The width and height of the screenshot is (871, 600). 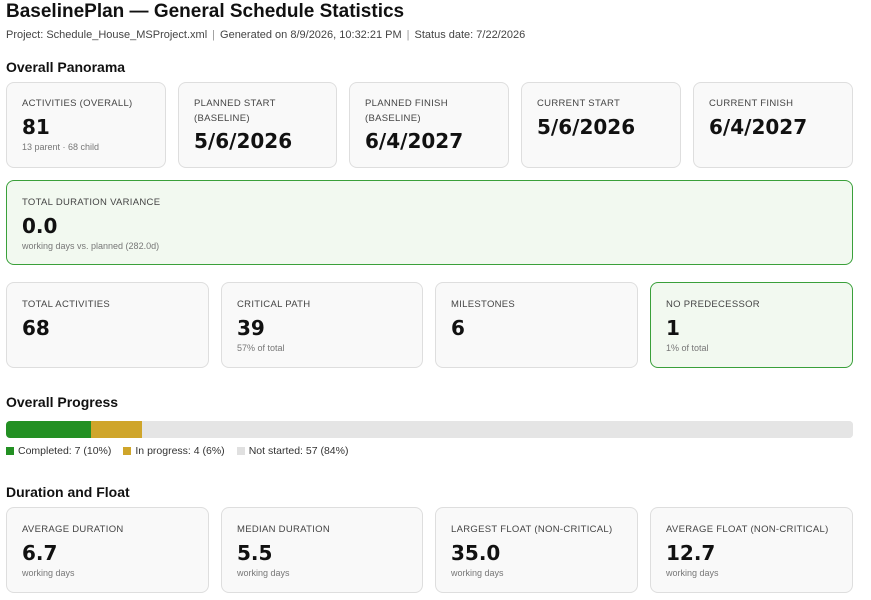 What do you see at coordinates (536, 325) in the screenshot?
I see `card-milestones: MILESTONES 6` at bounding box center [536, 325].